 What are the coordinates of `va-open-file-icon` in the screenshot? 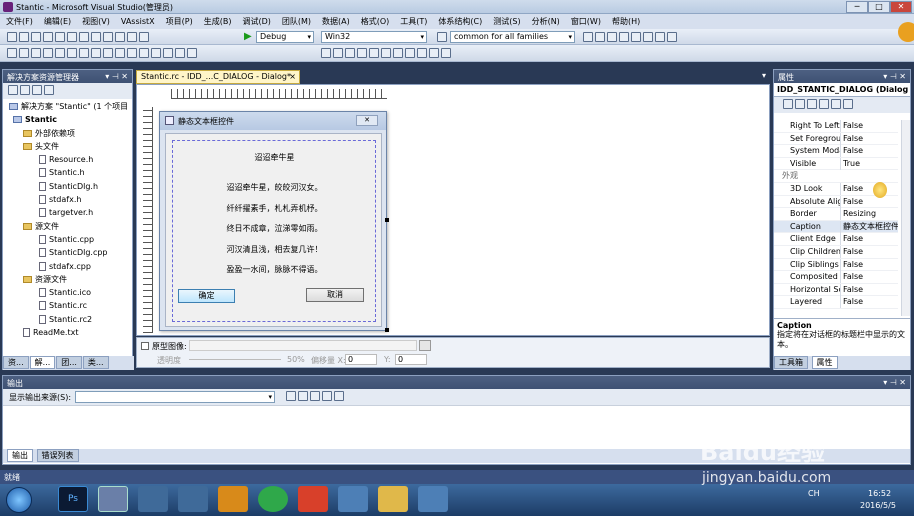 It's located at (326, 53).